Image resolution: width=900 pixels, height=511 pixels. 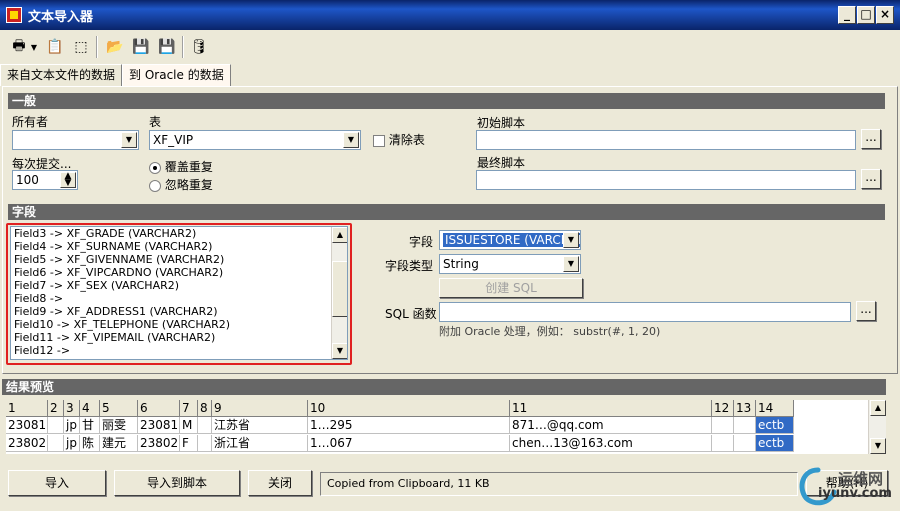 What do you see at coordinates (255, 140) in the screenshot?
I see `table-combo: XF_VIP ▼` at bounding box center [255, 140].